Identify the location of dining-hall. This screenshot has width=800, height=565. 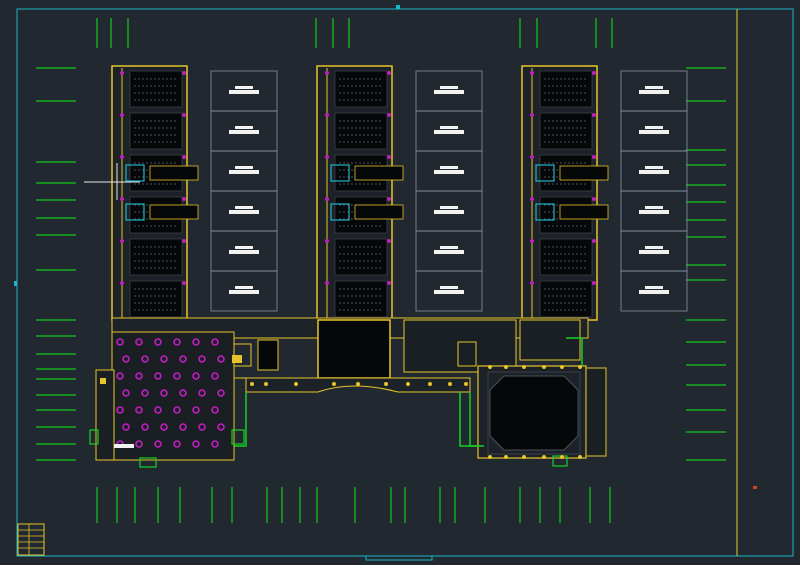
(167, 399).